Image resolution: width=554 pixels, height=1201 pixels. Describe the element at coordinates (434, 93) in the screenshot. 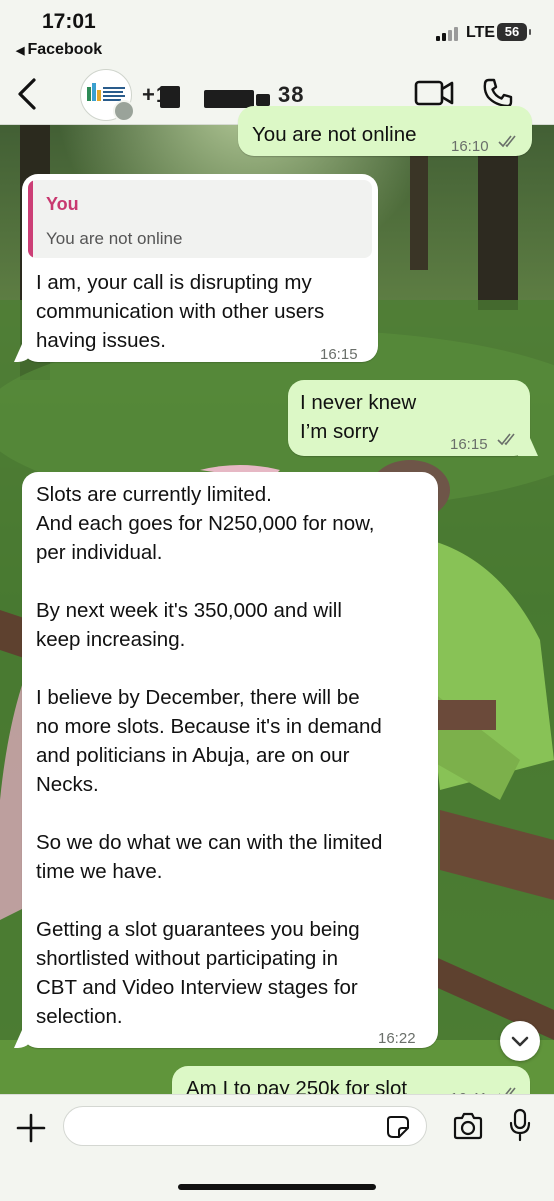

I see `video-camera-icon` at that location.